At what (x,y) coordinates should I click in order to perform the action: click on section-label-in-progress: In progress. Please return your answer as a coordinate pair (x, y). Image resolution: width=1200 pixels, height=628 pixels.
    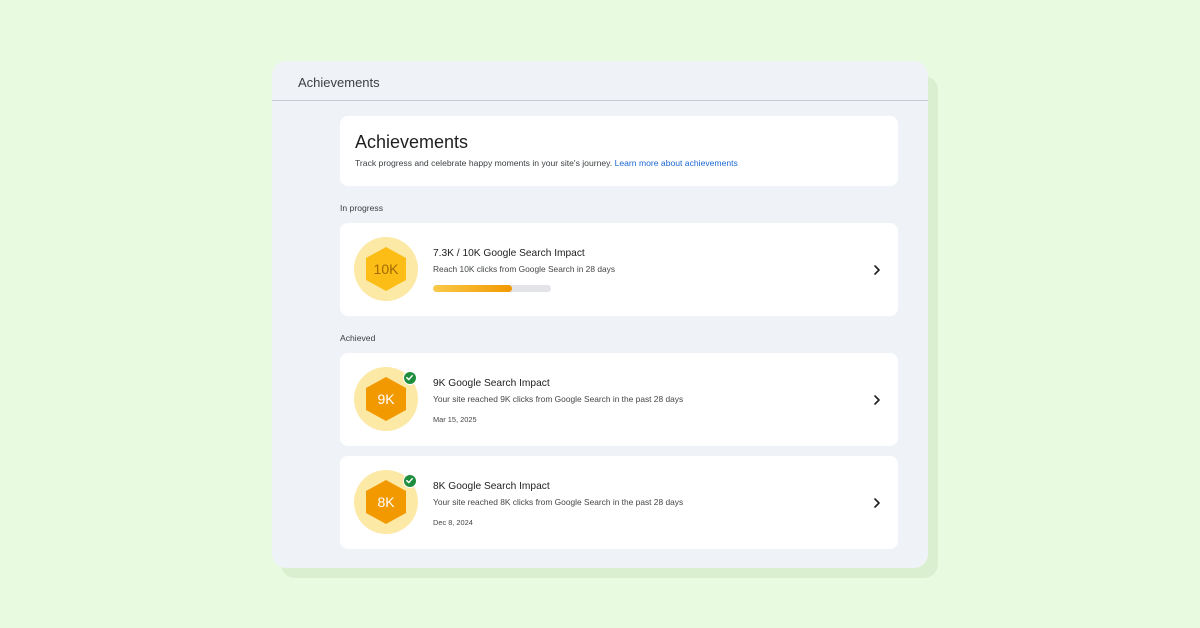
    Looking at the image, I should click on (361, 208).